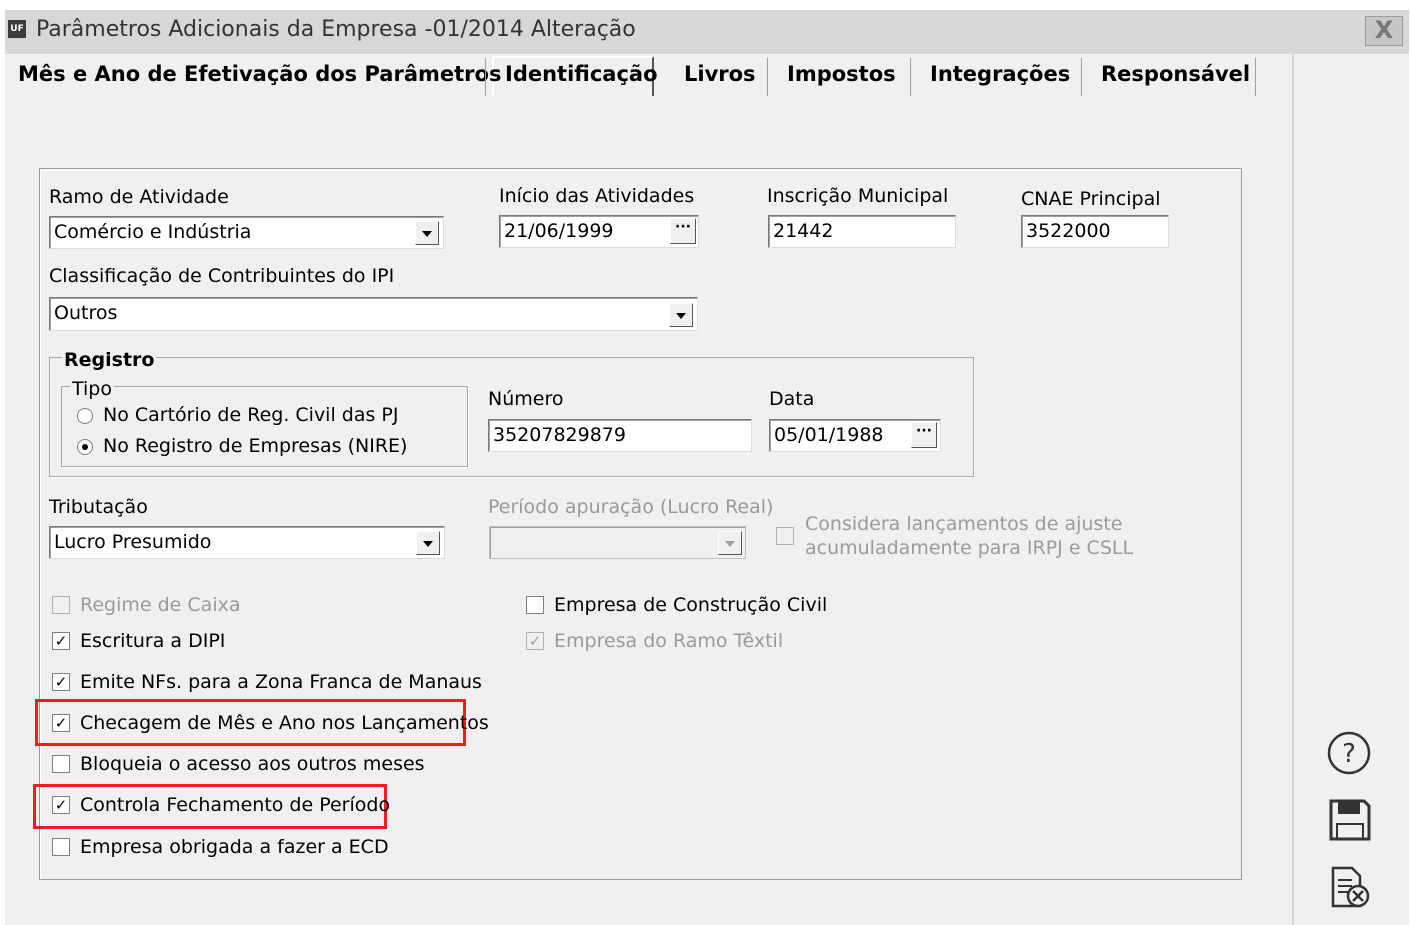 Image resolution: width=1411 pixels, height=925 pixels. What do you see at coordinates (428, 543) in the screenshot?
I see `tributacao-dropdown-button` at bounding box center [428, 543].